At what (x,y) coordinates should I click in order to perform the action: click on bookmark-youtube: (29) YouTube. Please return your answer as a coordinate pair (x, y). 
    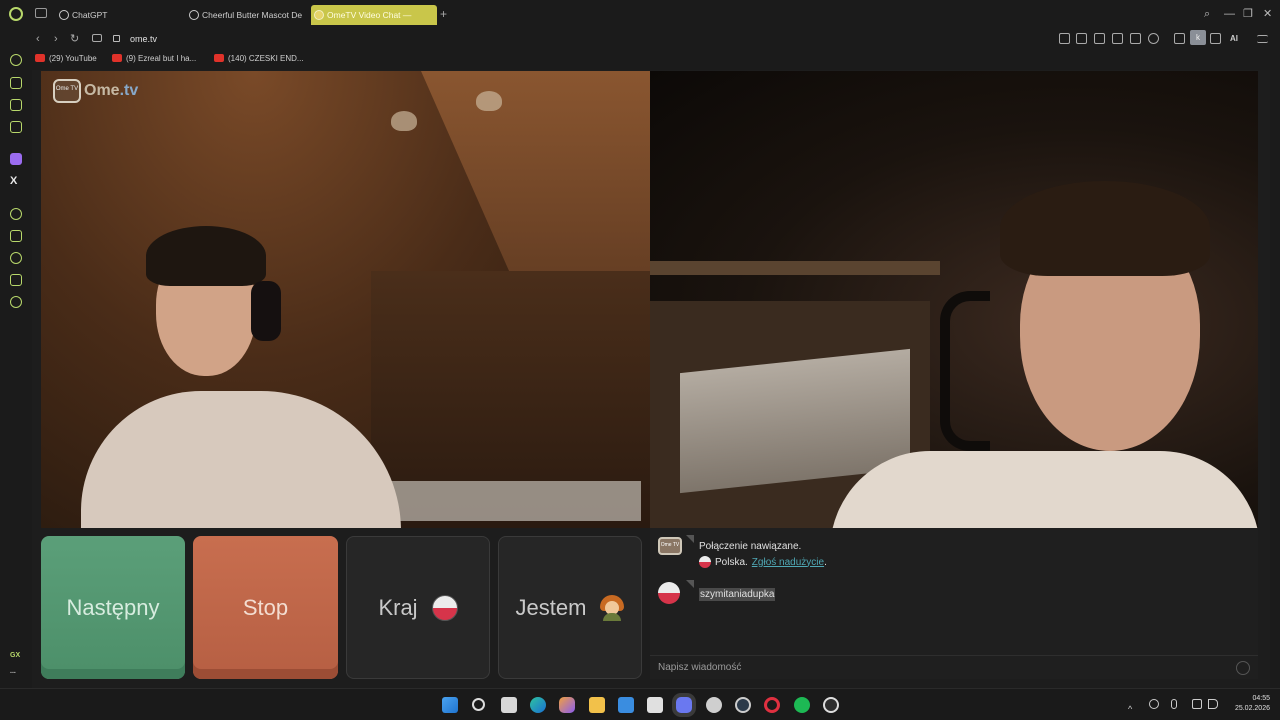
    Looking at the image, I should click on (66, 58).